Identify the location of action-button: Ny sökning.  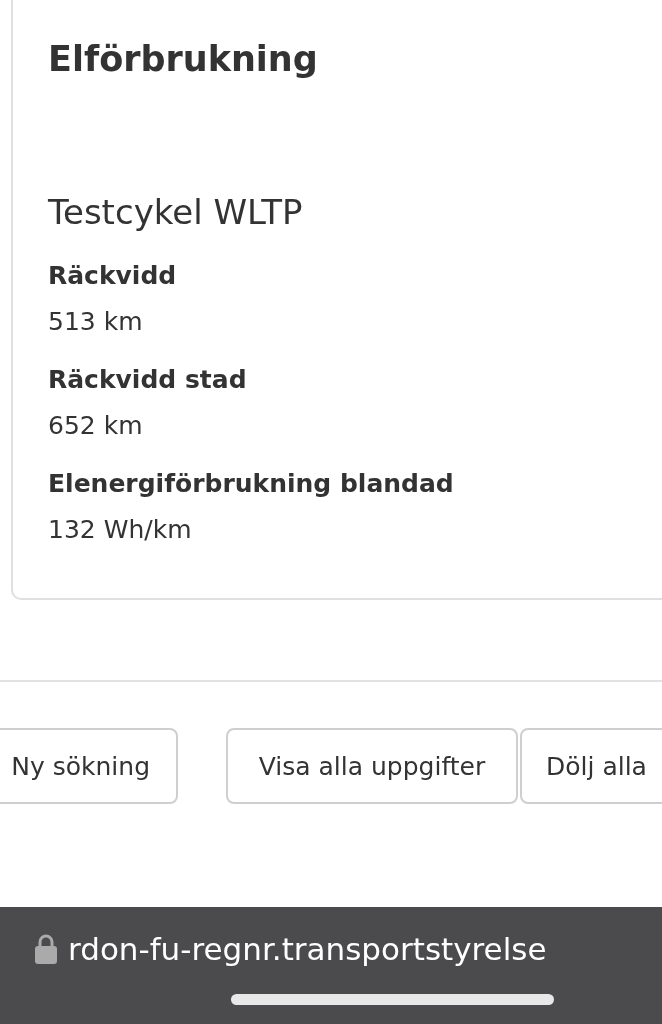
(89, 766).